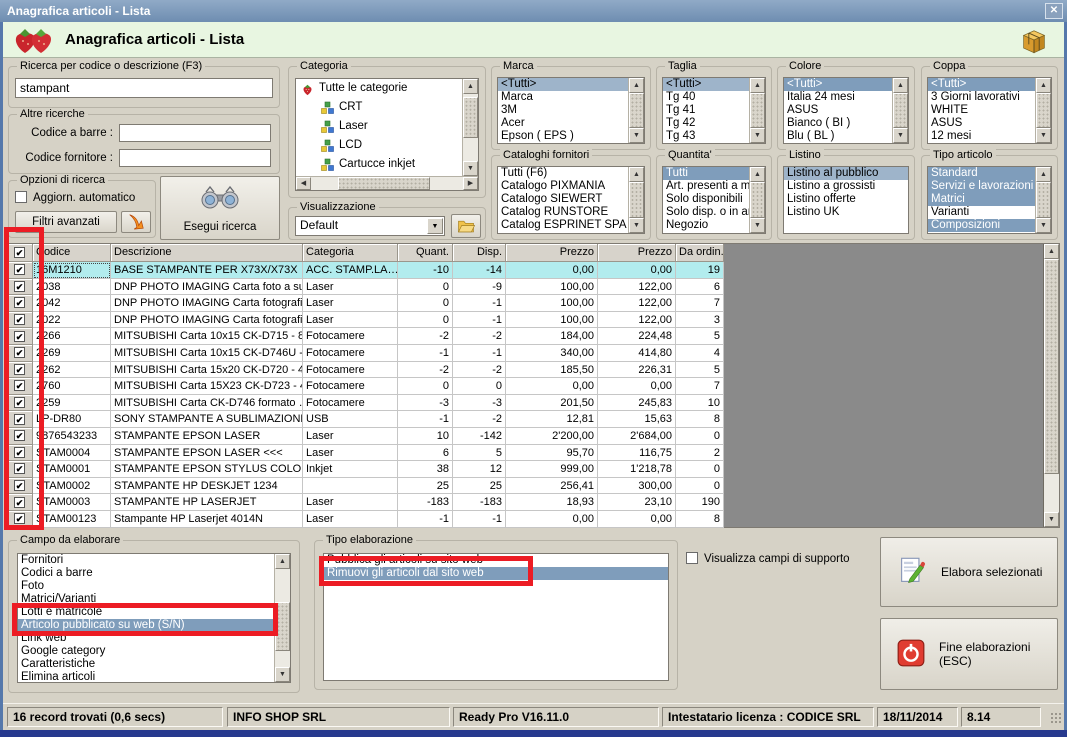  Describe the element at coordinates (552, 253) in the screenshot. I see `column-header: Prezzo` at that location.